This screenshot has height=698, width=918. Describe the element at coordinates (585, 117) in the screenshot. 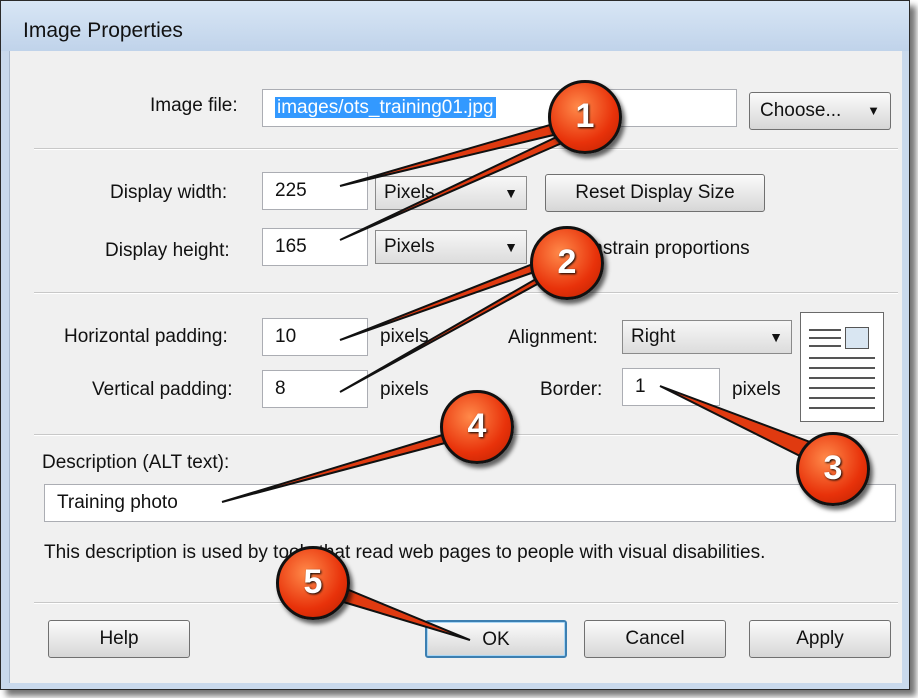

I see `callout-badge-1: 1` at that location.